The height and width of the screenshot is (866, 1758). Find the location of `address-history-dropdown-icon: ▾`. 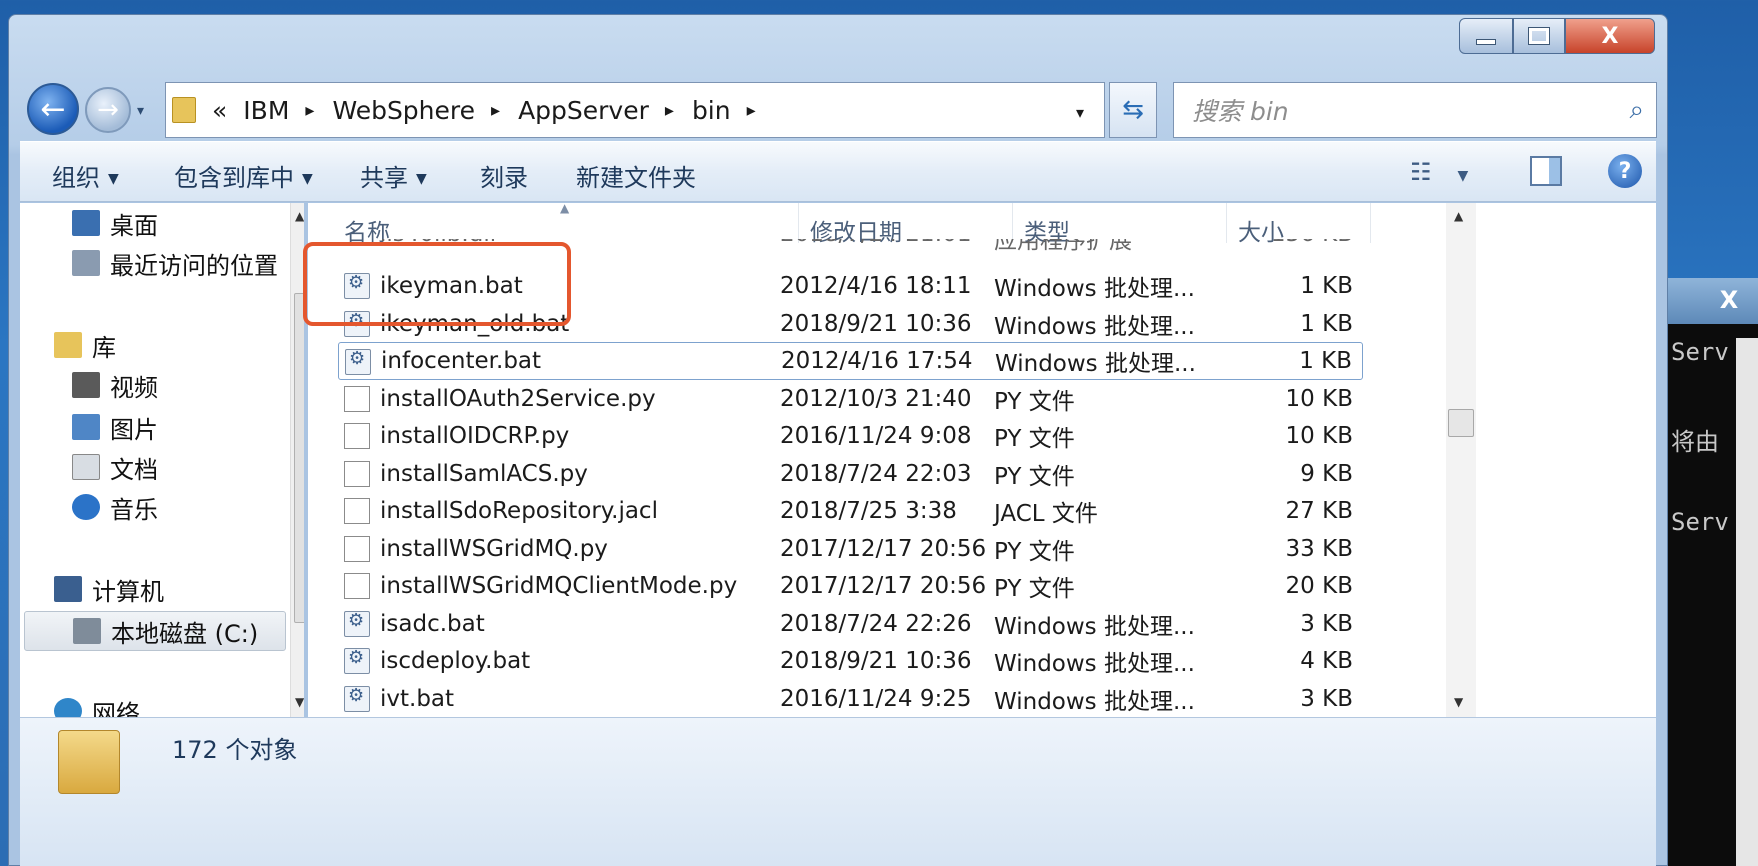

address-history-dropdown-icon: ▾ is located at coordinates (1080, 112).